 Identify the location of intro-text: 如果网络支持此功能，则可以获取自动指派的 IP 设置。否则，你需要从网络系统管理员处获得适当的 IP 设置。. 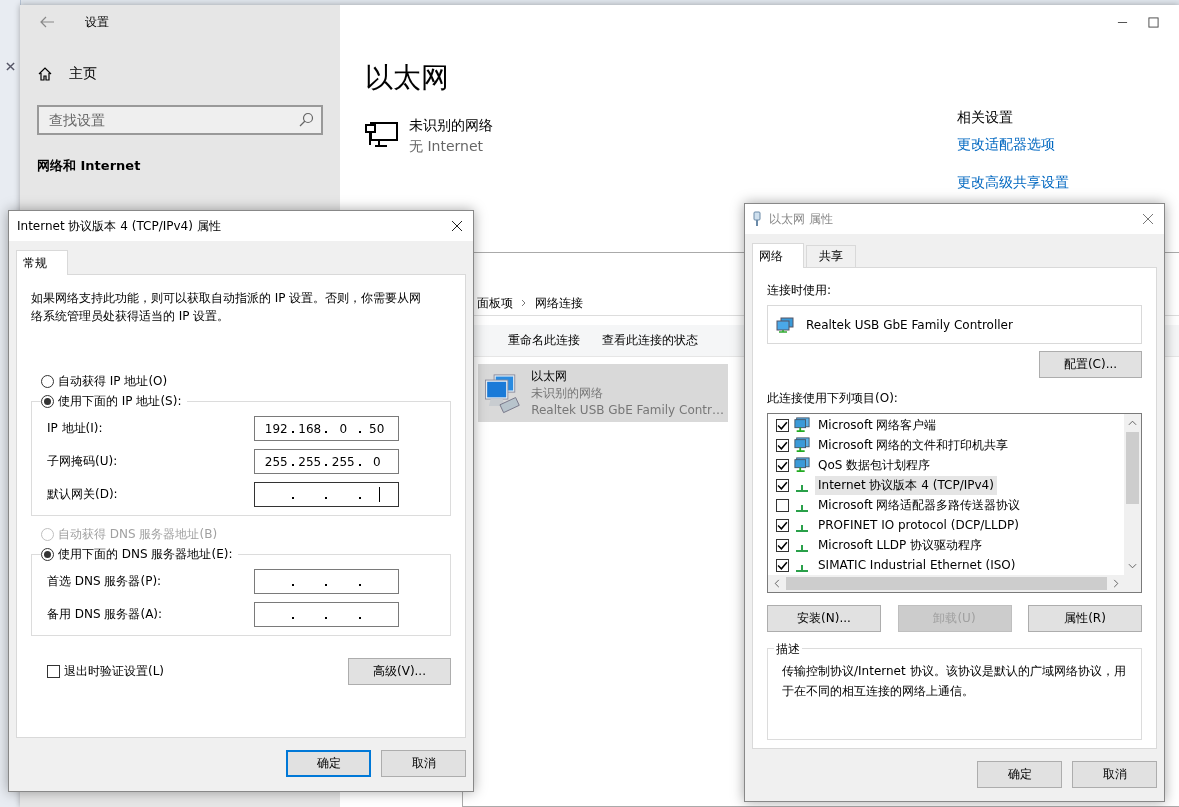
(227, 307).